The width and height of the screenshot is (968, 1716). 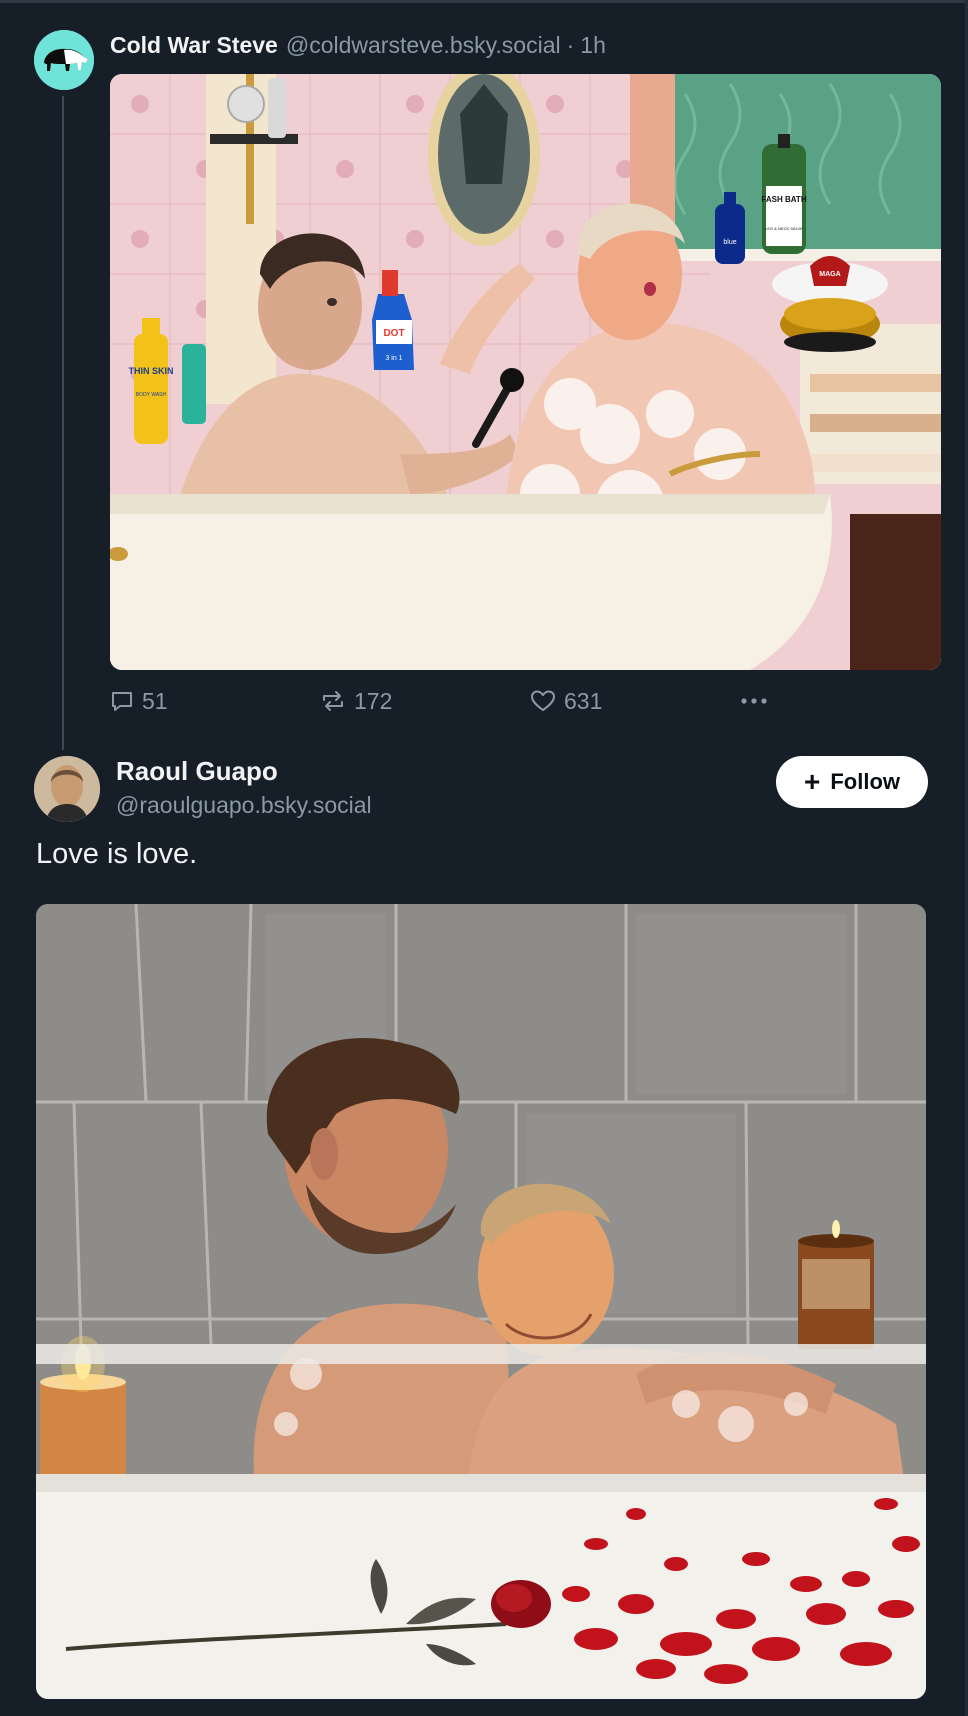 I want to click on follow-button: + Follow, so click(x=852, y=782).